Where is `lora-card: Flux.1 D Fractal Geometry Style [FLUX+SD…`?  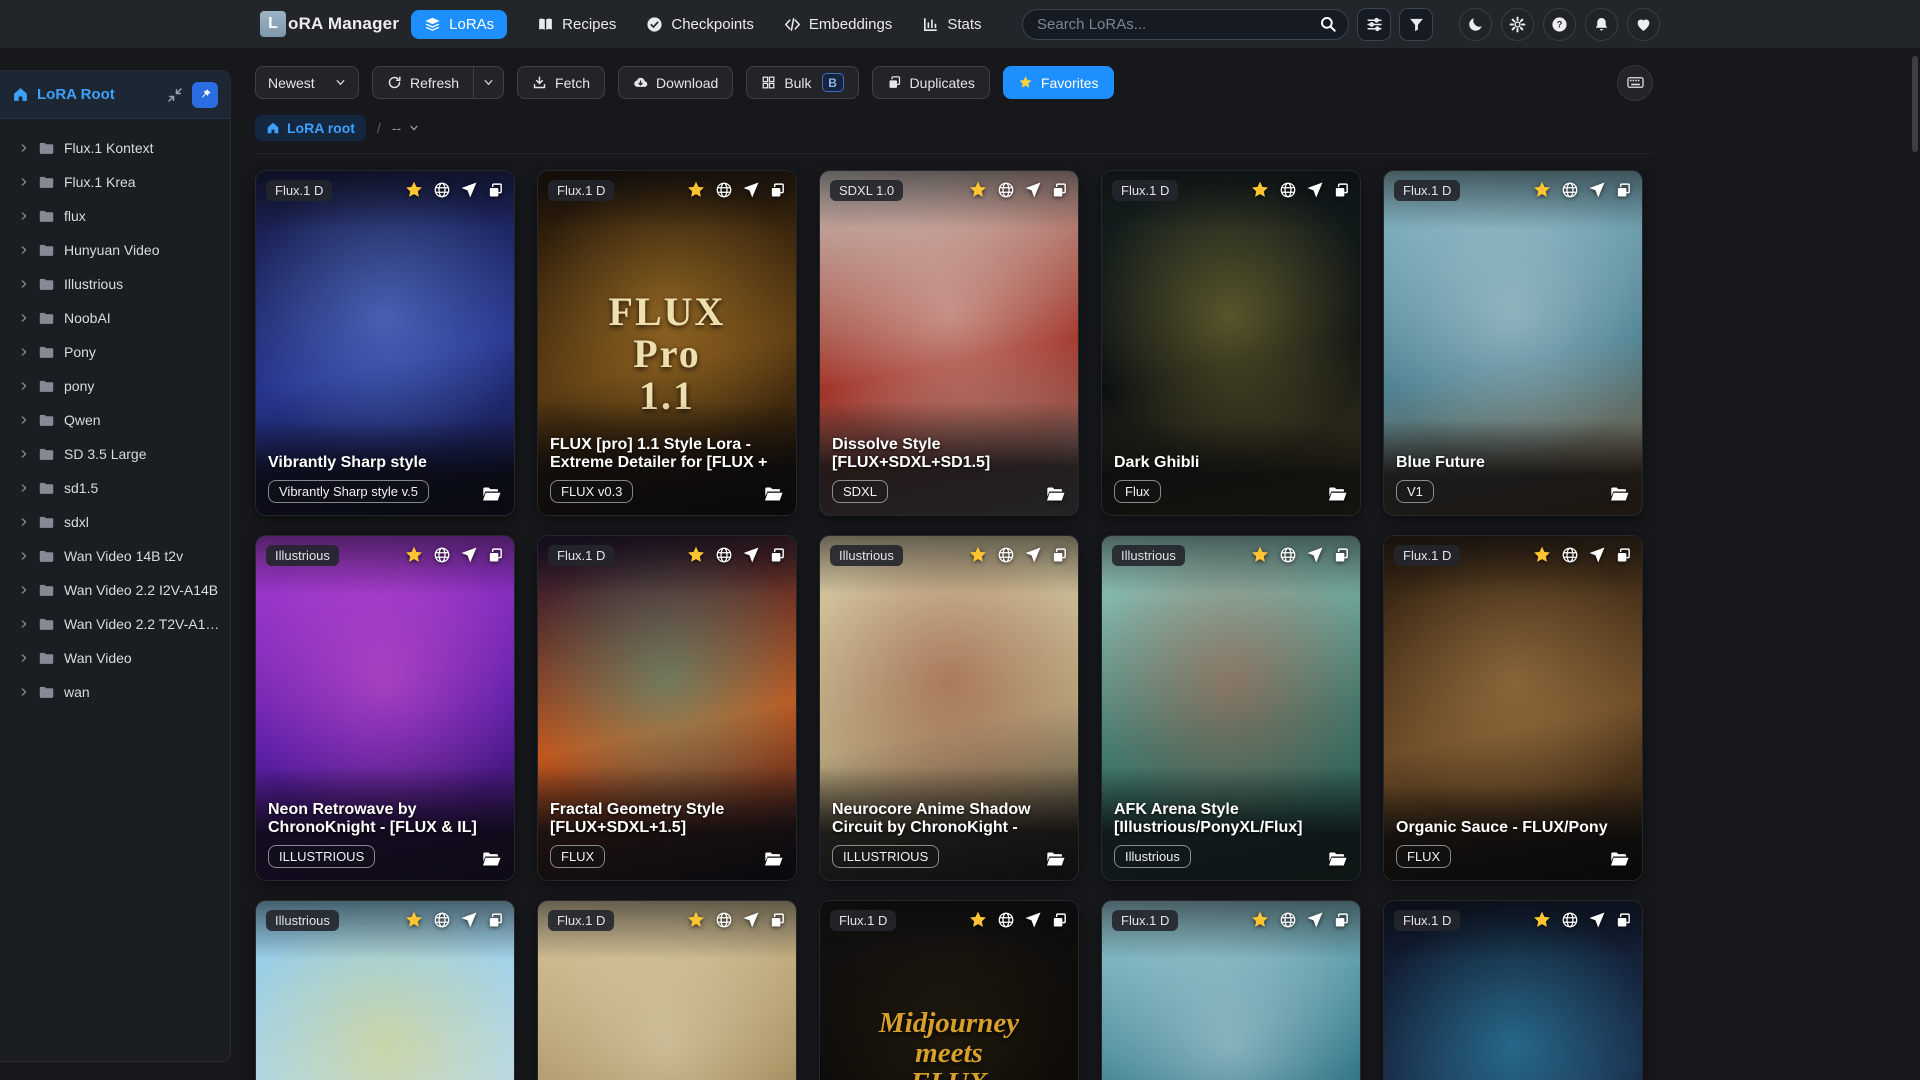
lora-card: Flux.1 D Fractal Geometry Style [FLUX+SD… is located at coordinates (667, 708).